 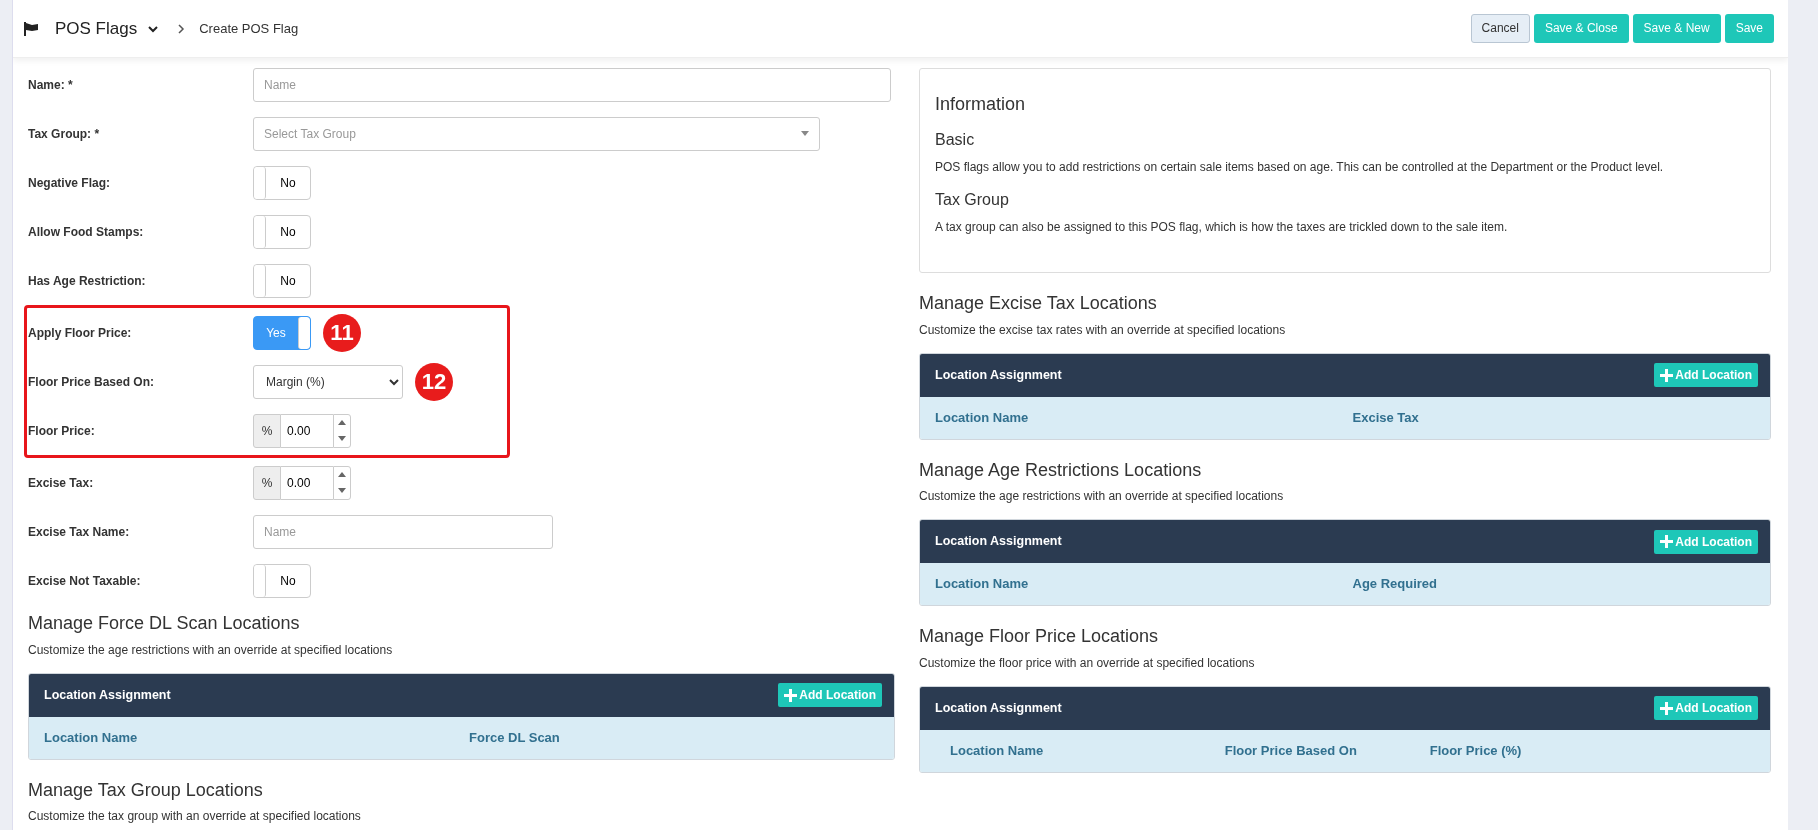 I want to click on field-label: Tax Group: *, so click(x=64, y=134).